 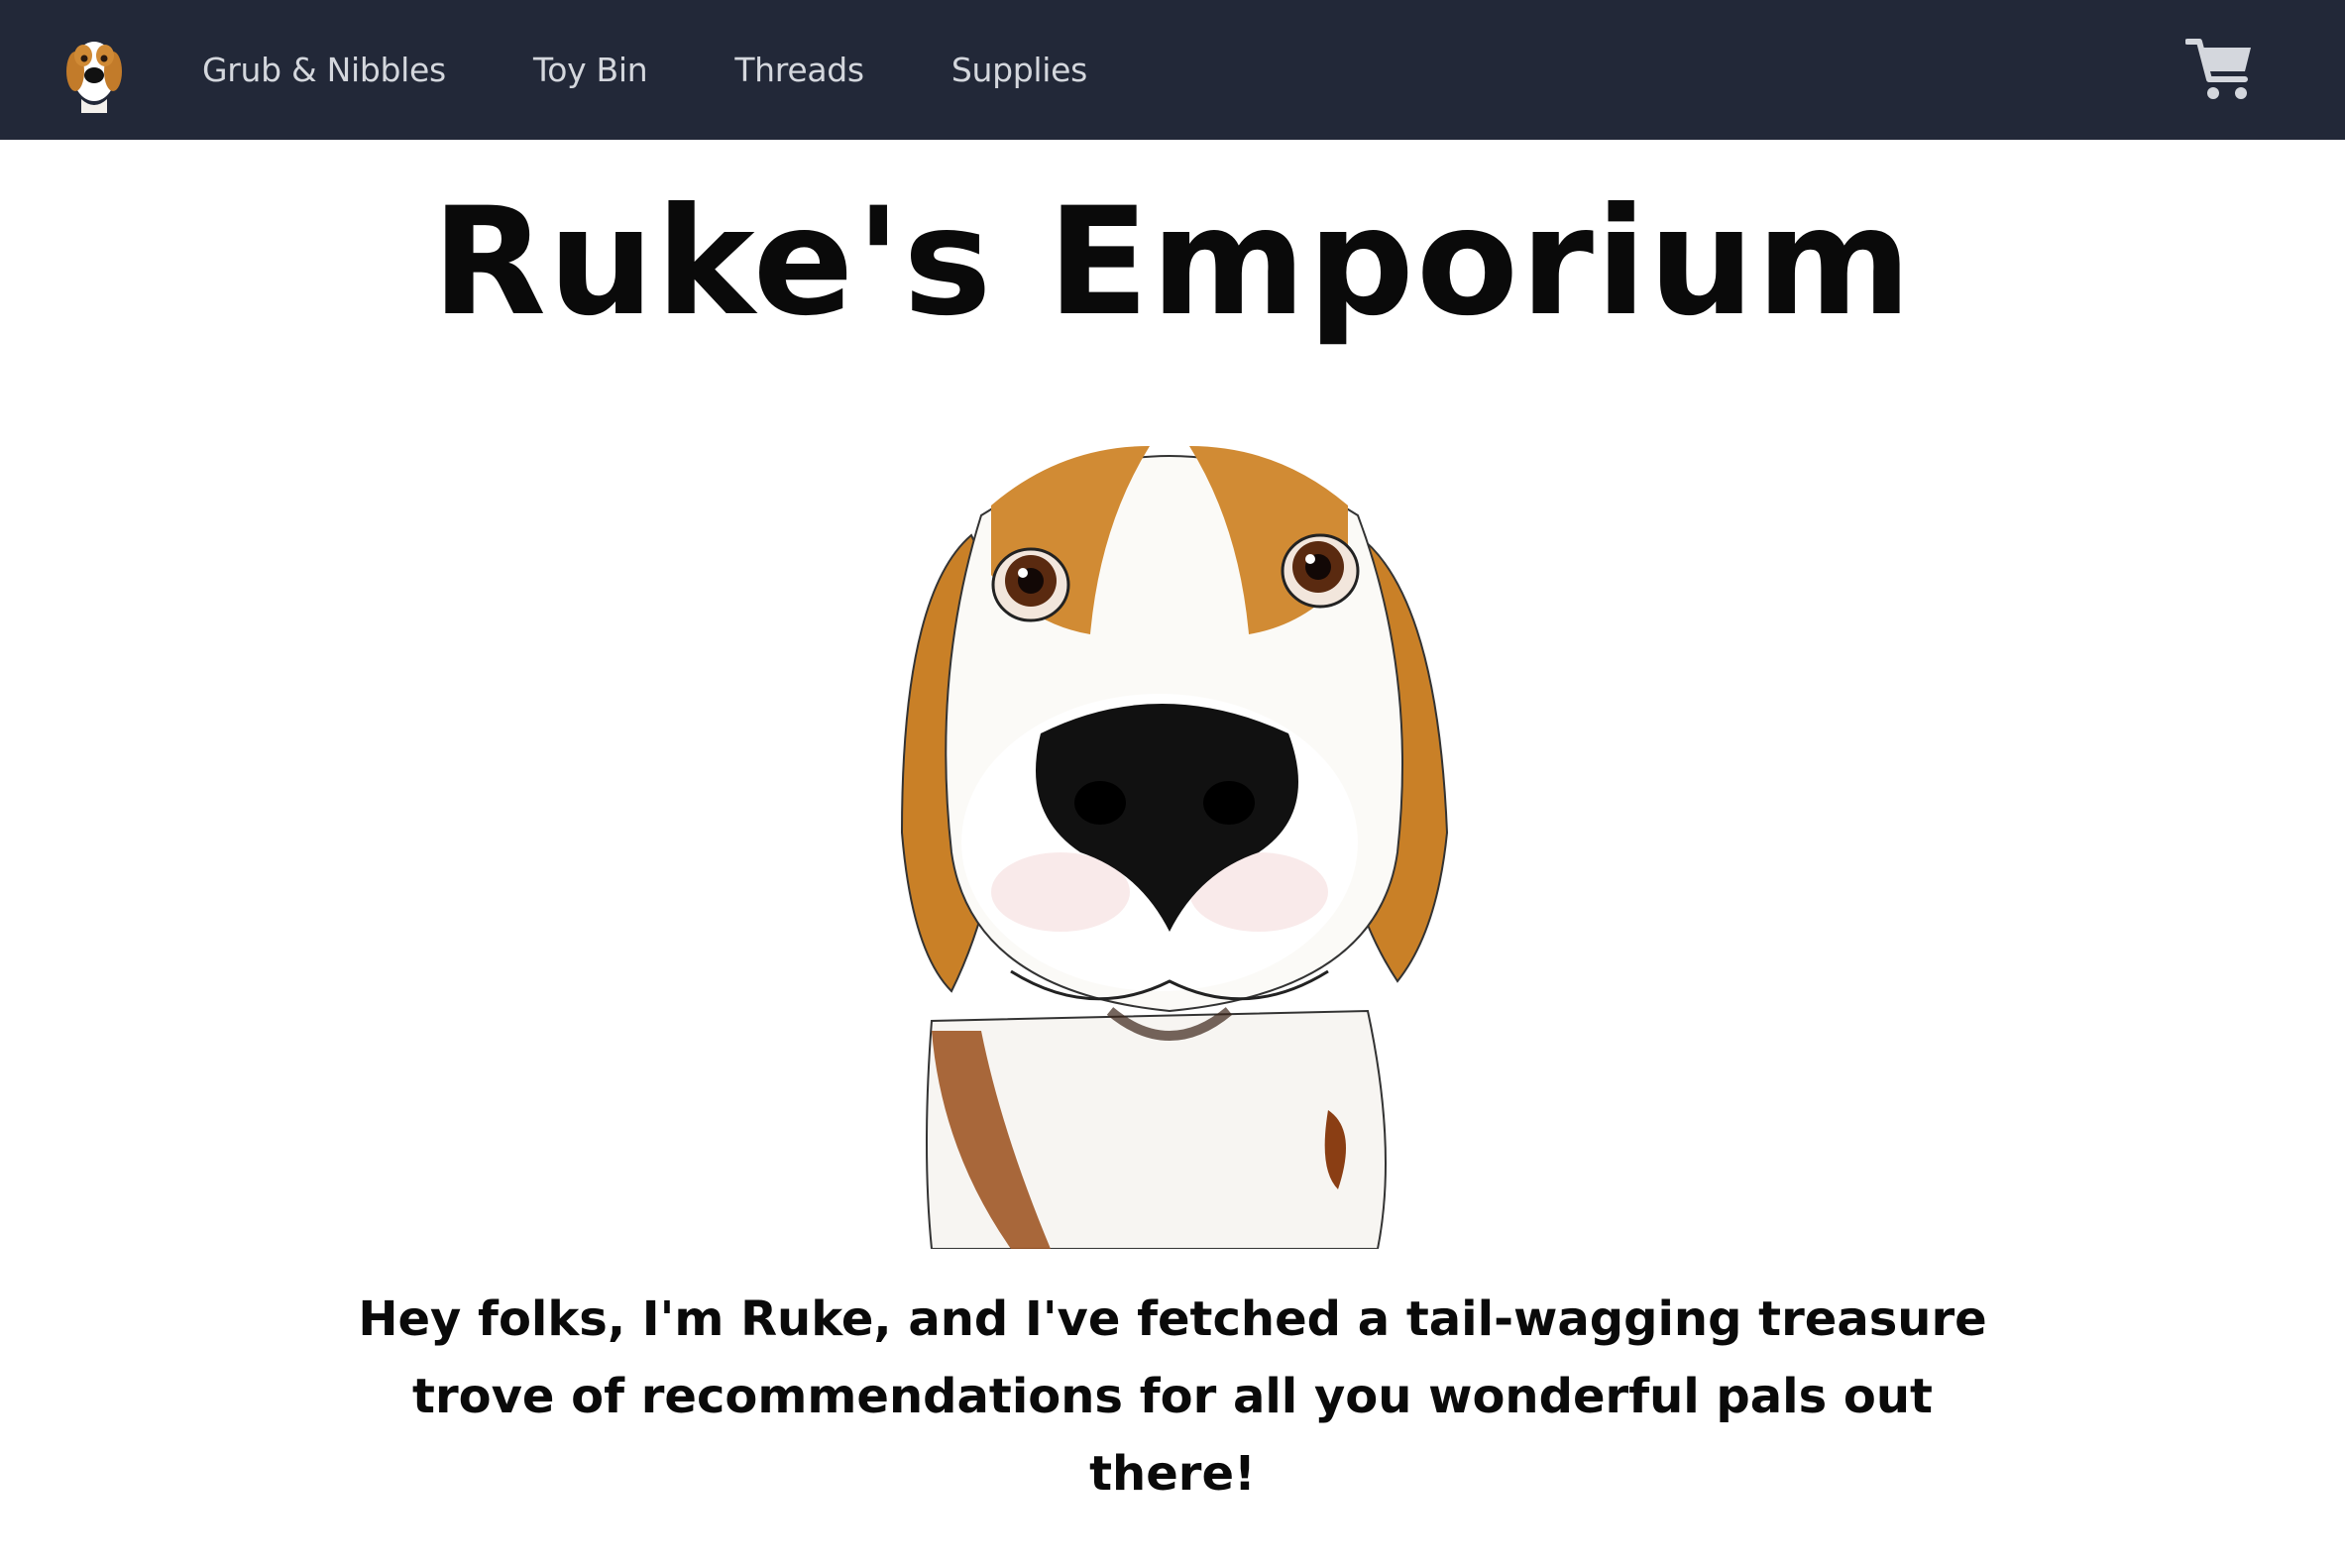 I want to click on shopping-cart-icon, so click(x=2219, y=69).